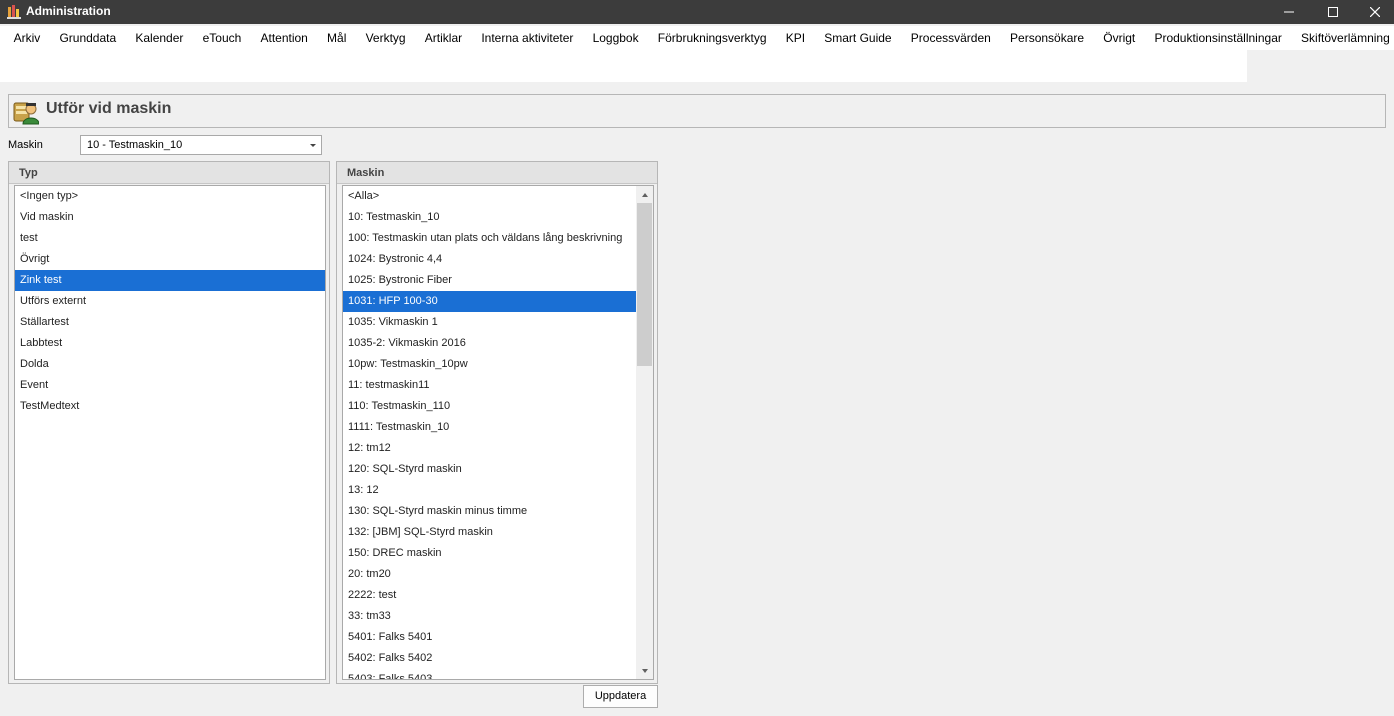  I want to click on menu-kpi: KPI, so click(795, 38).